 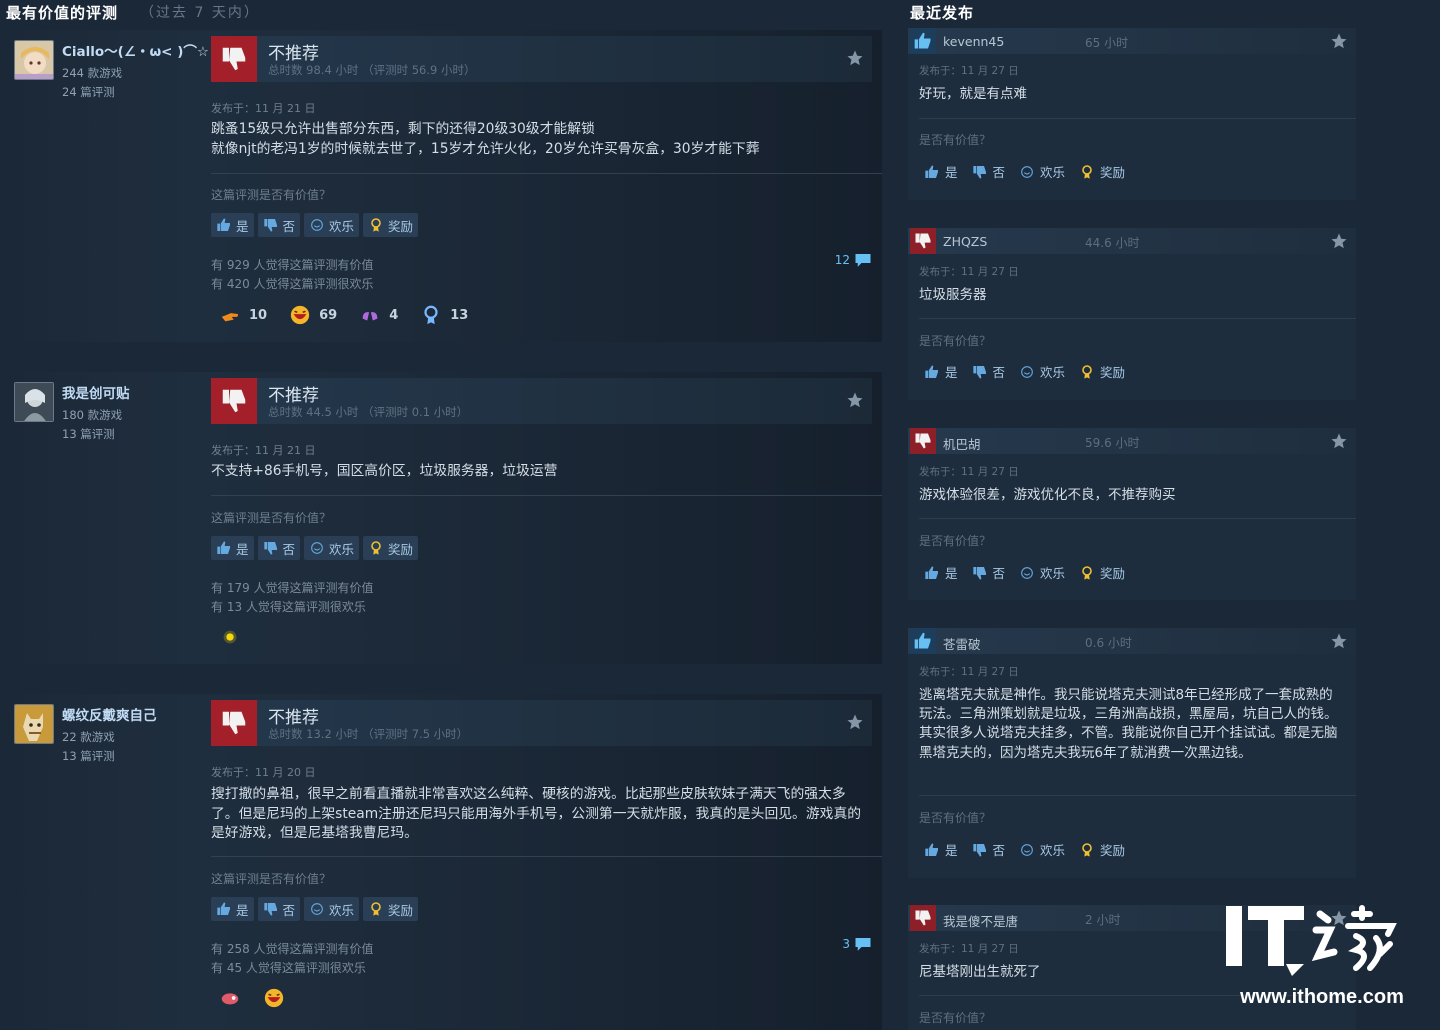 I want to click on comment-count-value: 12, so click(x=842, y=260).